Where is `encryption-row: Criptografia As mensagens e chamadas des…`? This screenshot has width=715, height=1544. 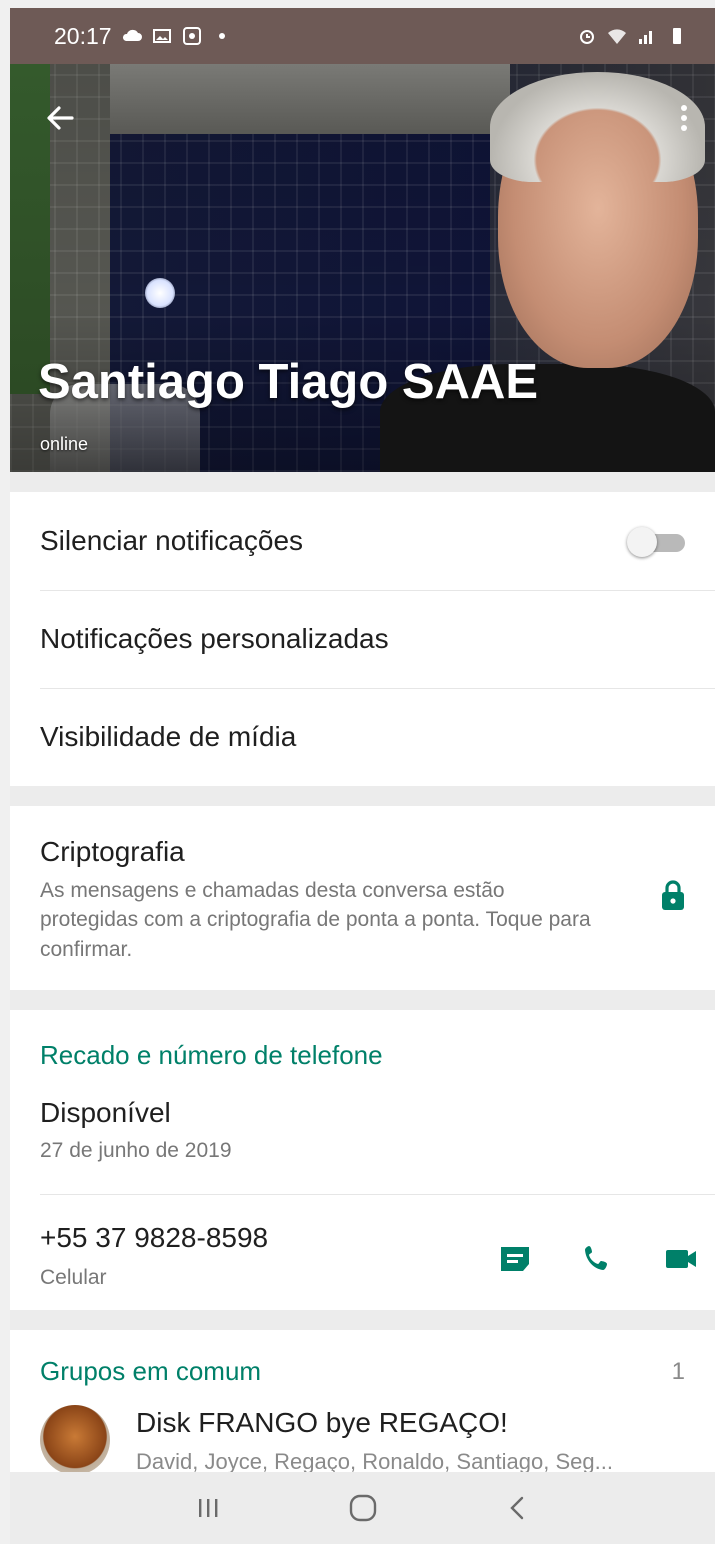
encryption-row: Criptografia As mensagens e chamadas des… is located at coordinates (362, 898).